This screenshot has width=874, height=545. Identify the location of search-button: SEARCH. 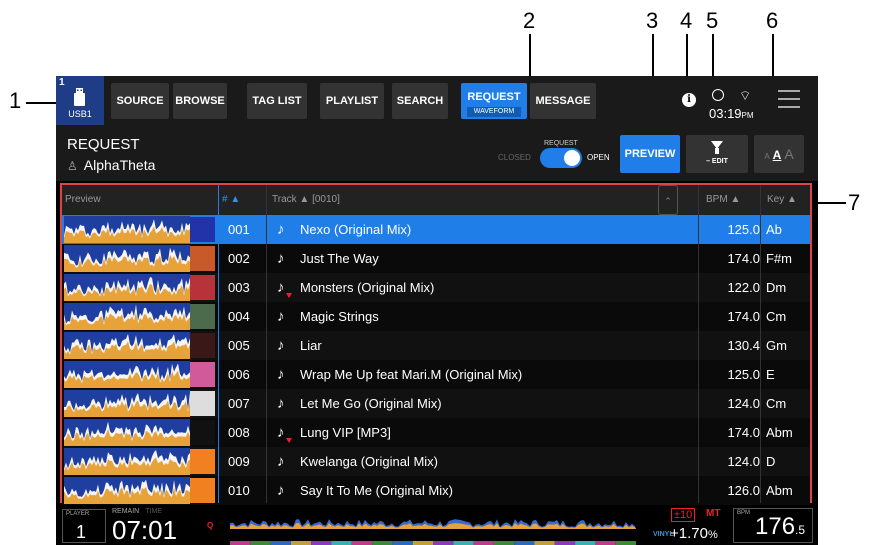
(420, 101).